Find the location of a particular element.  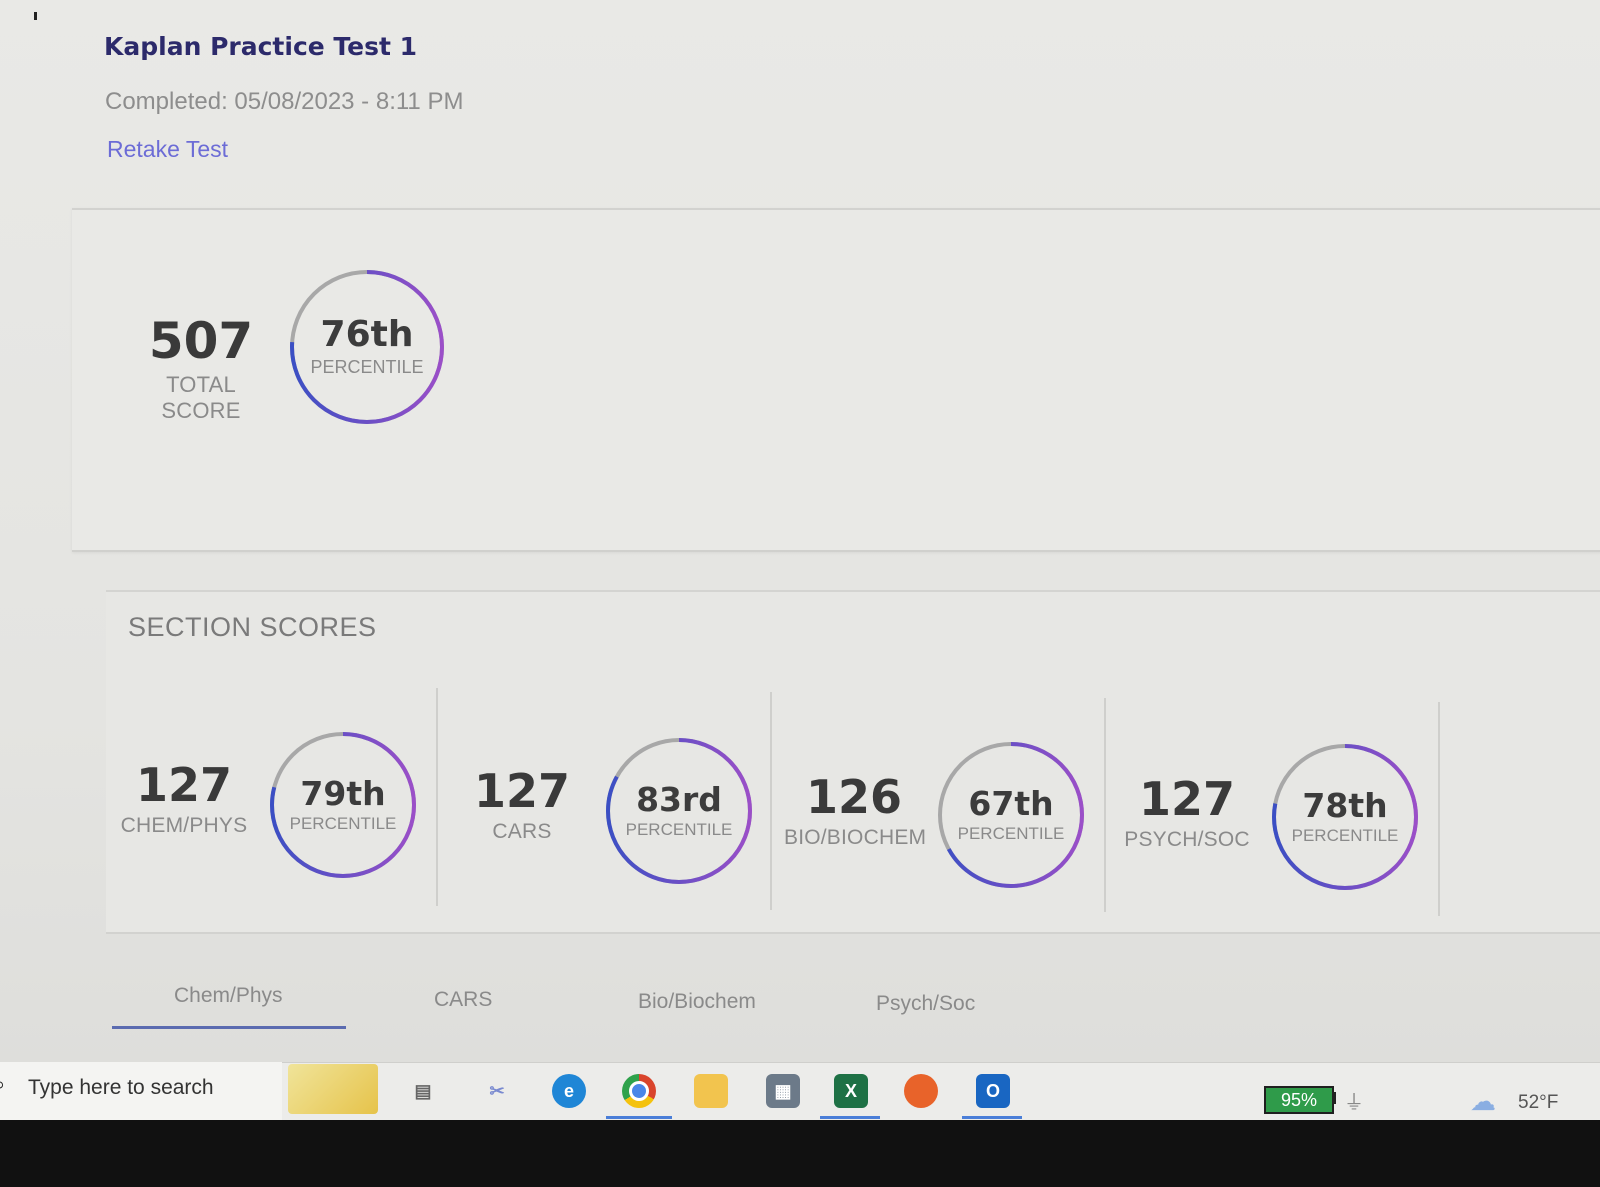

cloud-weather-icon: ☁ is located at coordinates (1483, 1101).